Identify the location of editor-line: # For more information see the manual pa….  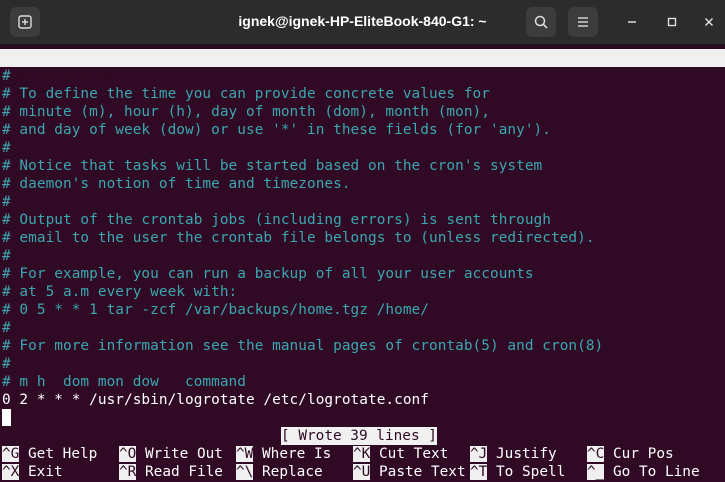
(302, 346).